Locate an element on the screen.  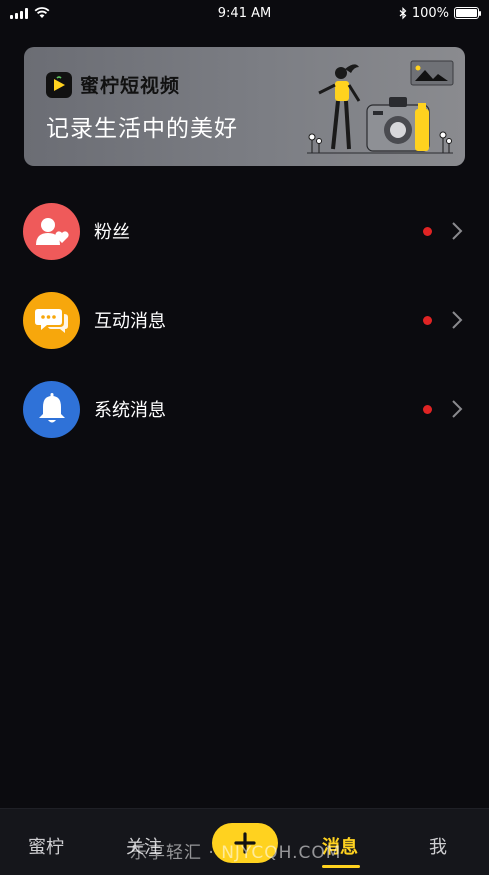
signal-icon is located at coordinates (19, 13).